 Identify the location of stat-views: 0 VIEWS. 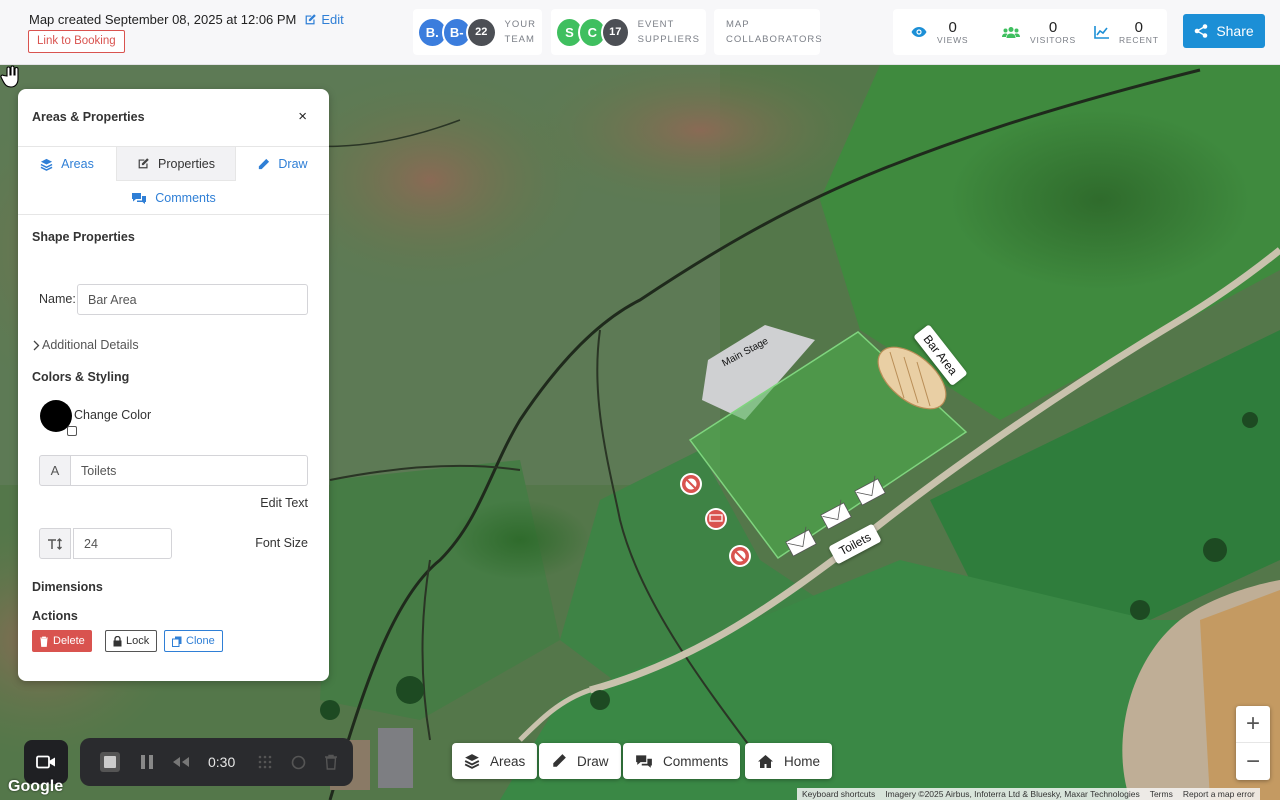
(938, 32).